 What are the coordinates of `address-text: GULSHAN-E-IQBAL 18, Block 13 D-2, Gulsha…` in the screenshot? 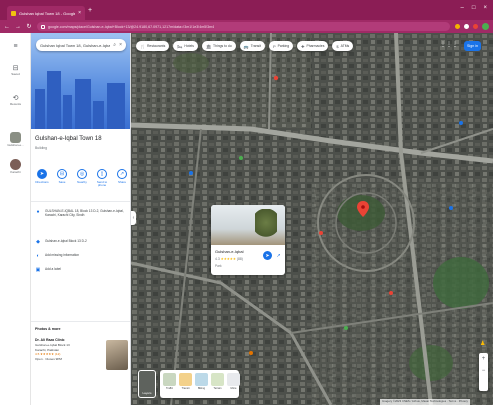 It's located at (84, 213).